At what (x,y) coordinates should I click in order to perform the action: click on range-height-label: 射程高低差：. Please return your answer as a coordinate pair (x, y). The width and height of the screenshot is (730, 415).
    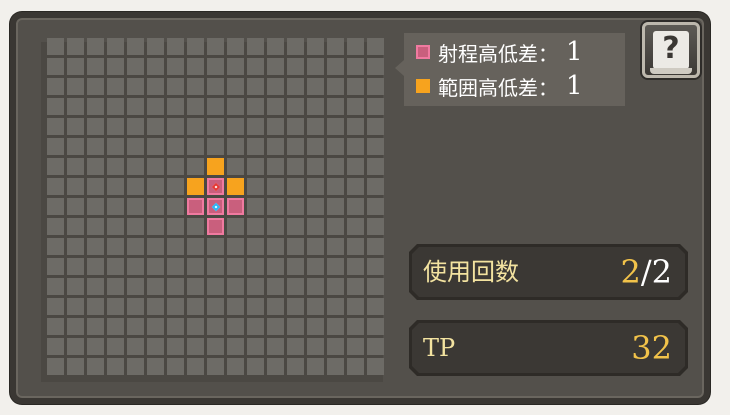
    Looking at the image, I should click on (498, 53).